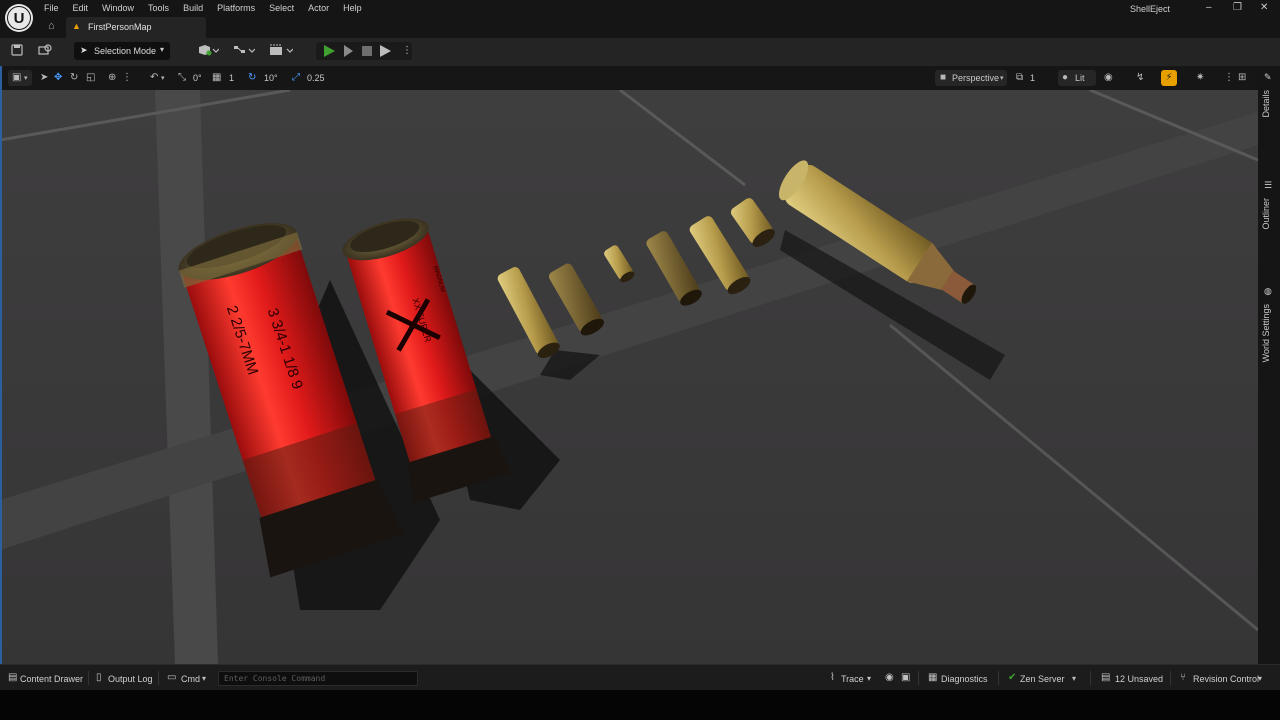 This screenshot has height=720, width=1280. Describe the element at coordinates (1268, 291) in the screenshot. I see `world-settings-icon: ◍` at that location.